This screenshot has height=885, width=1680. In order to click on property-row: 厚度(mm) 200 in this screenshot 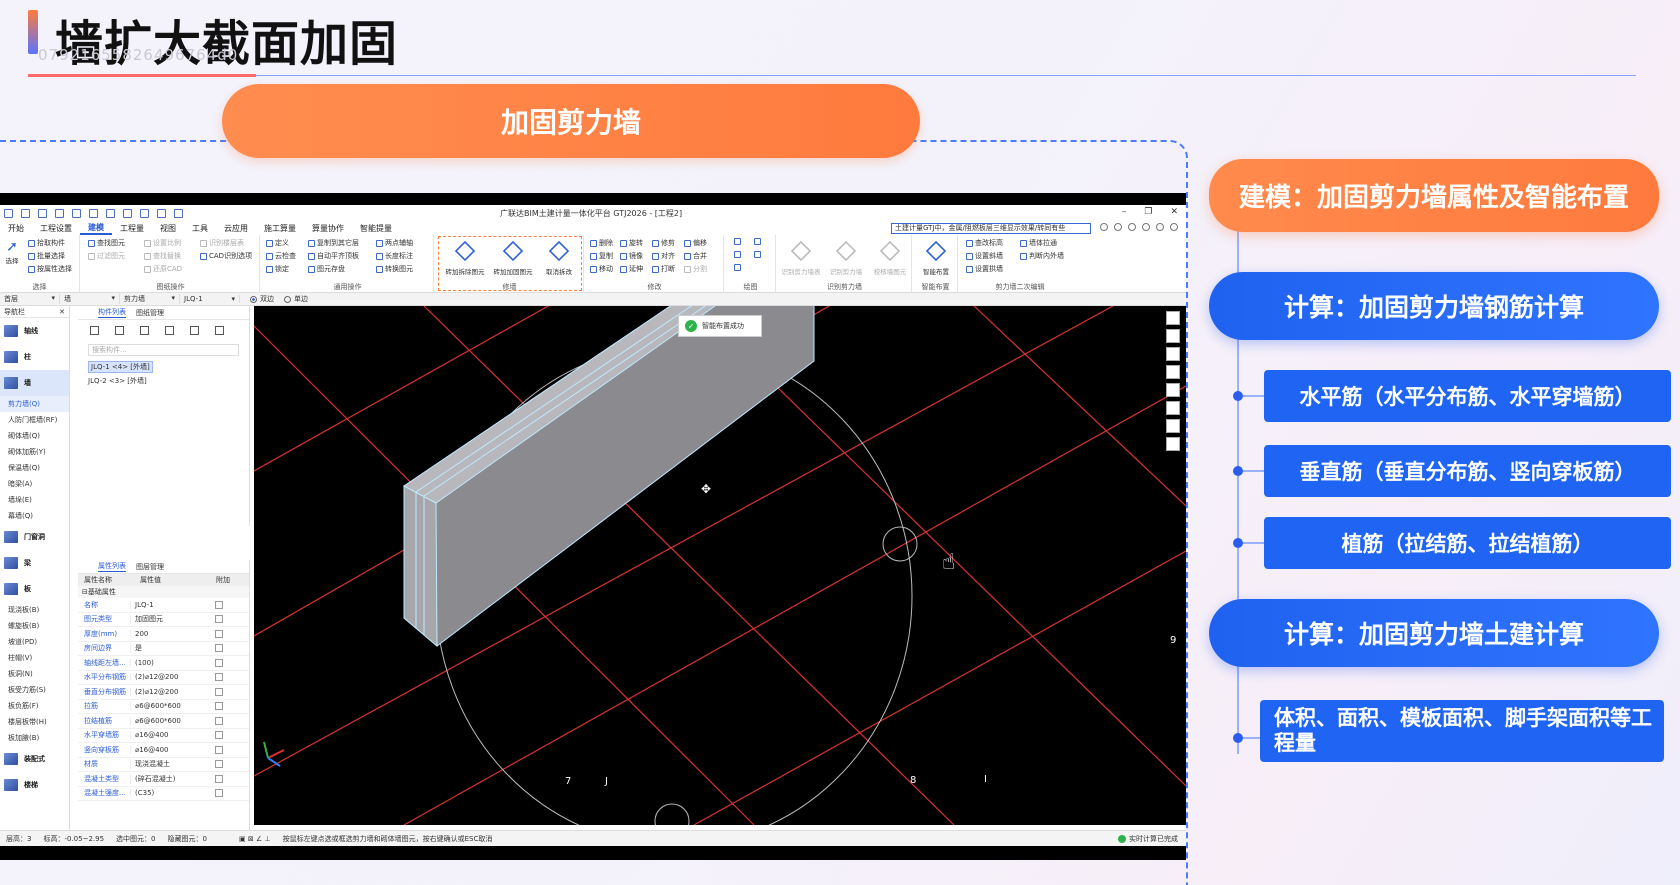, I will do `click(163, 634)`.